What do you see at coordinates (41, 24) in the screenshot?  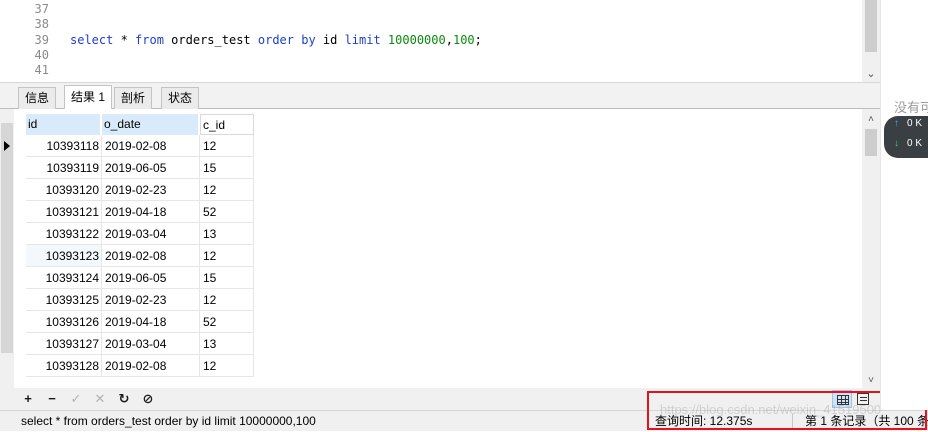 I see `line-number: 38` at bounding box center [41, 24].